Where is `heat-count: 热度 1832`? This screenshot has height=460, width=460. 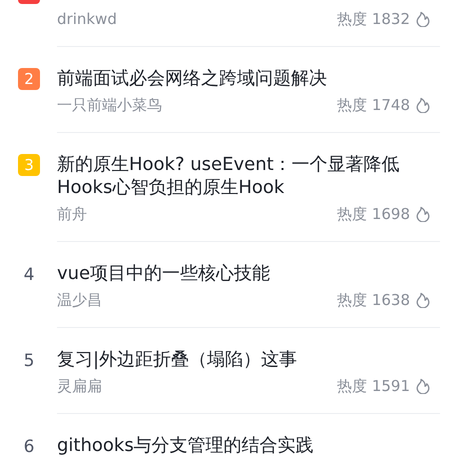
heat-count: 热度 1832 is located at coordinates (373, 19).